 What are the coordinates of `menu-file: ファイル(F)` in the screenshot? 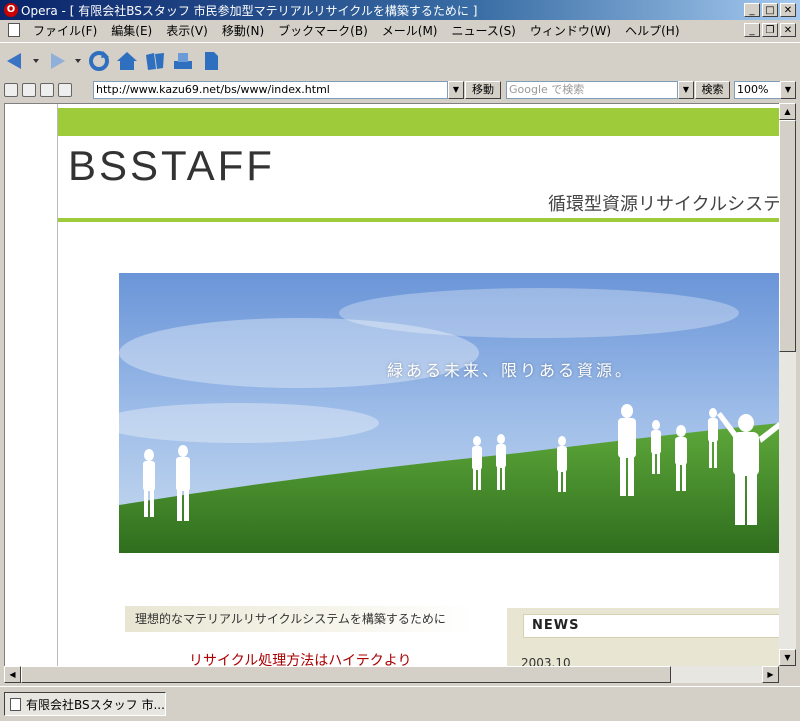 It's located at (65, 30).